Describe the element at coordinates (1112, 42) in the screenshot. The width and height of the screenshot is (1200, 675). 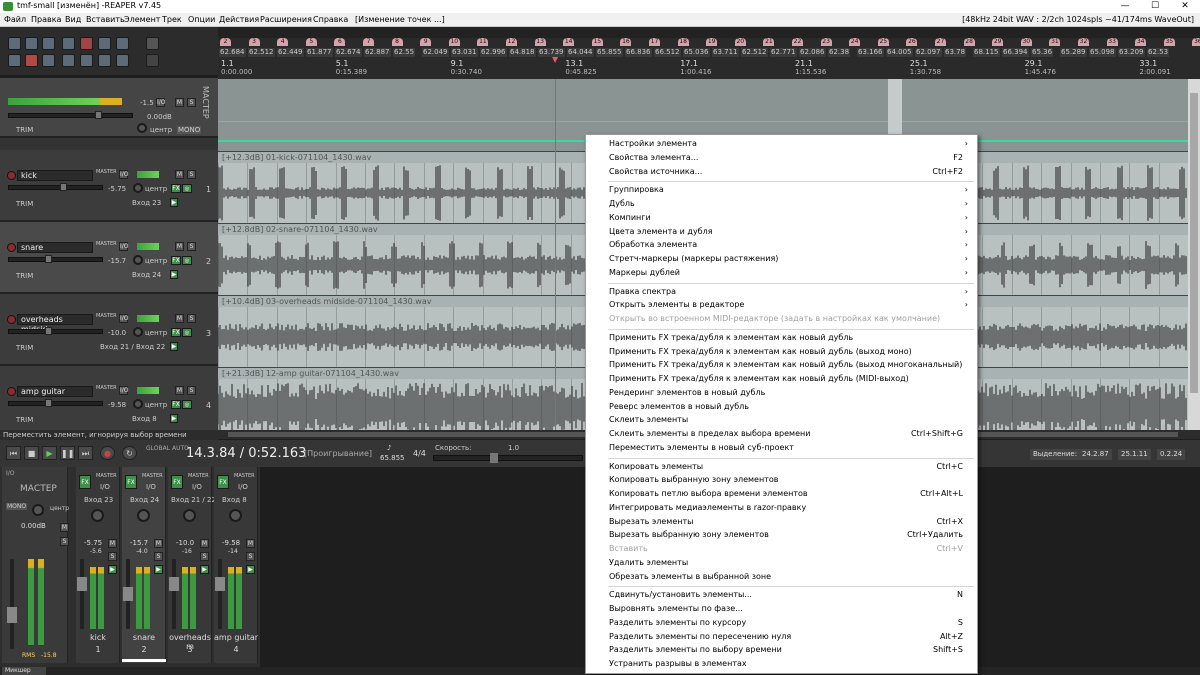
I see `tempo-marker: 33` at that location.